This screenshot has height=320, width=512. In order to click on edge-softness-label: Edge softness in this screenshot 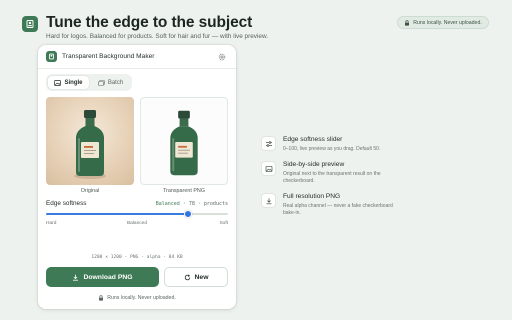, I will do `click(66, 203)`.